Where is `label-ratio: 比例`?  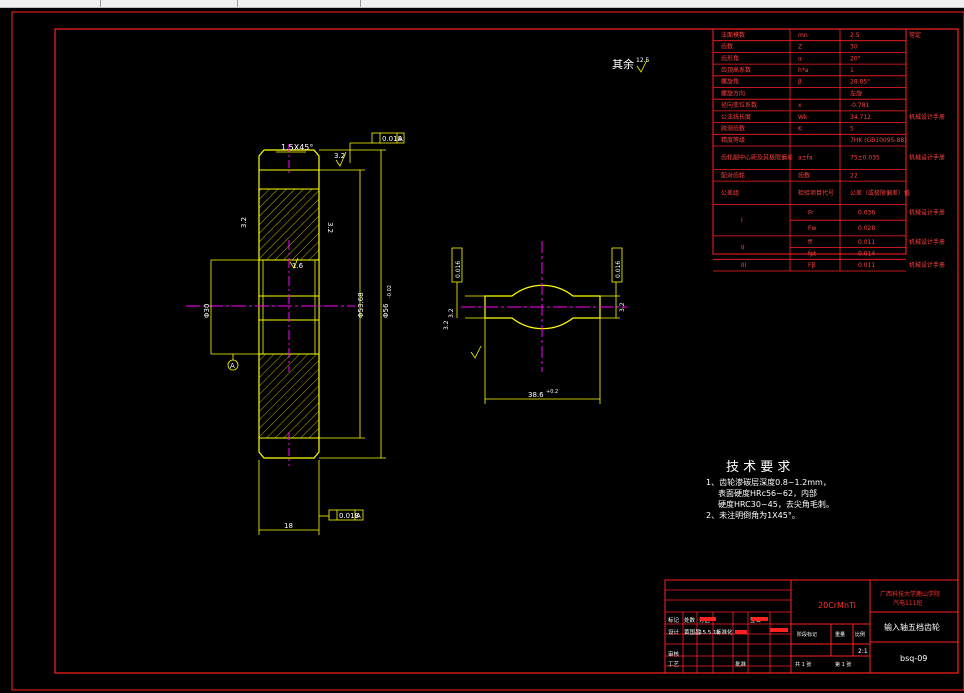 label-ratio: 比例 is located at coordinates (860, 634).